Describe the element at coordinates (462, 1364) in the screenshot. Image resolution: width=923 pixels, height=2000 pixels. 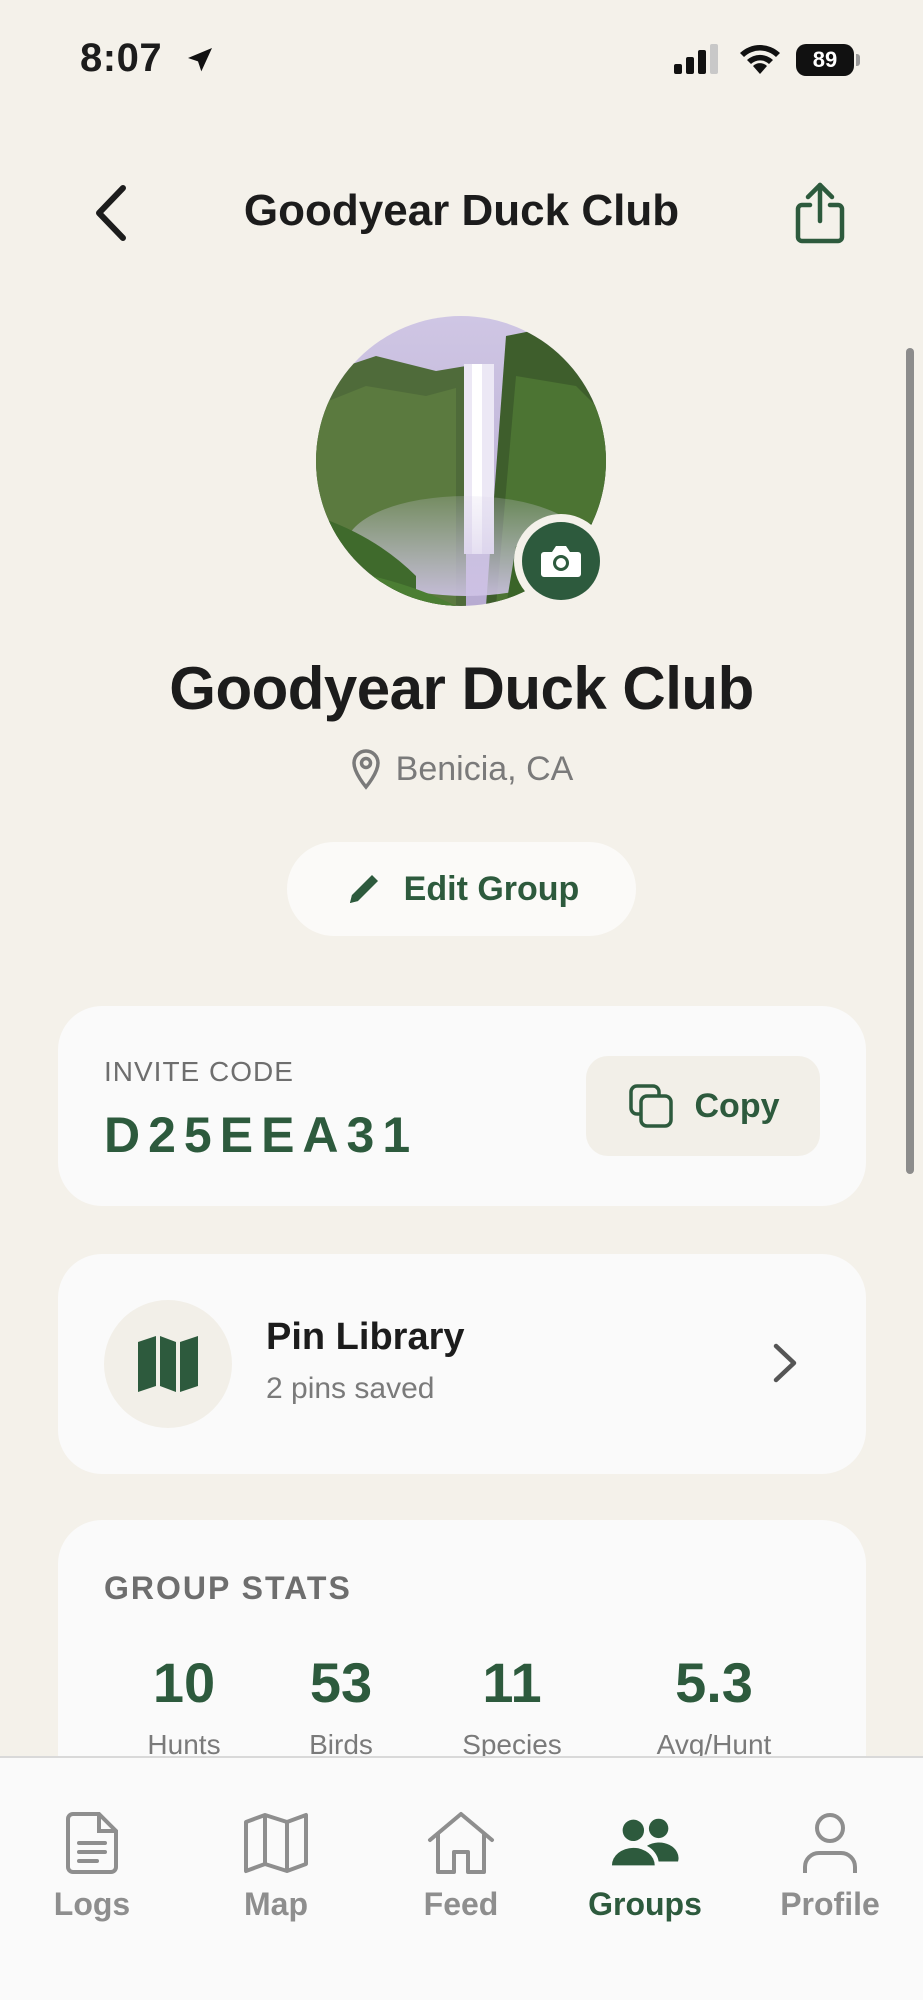
I see `pin-library-row: Pin Library 2 pins saved` at that location.